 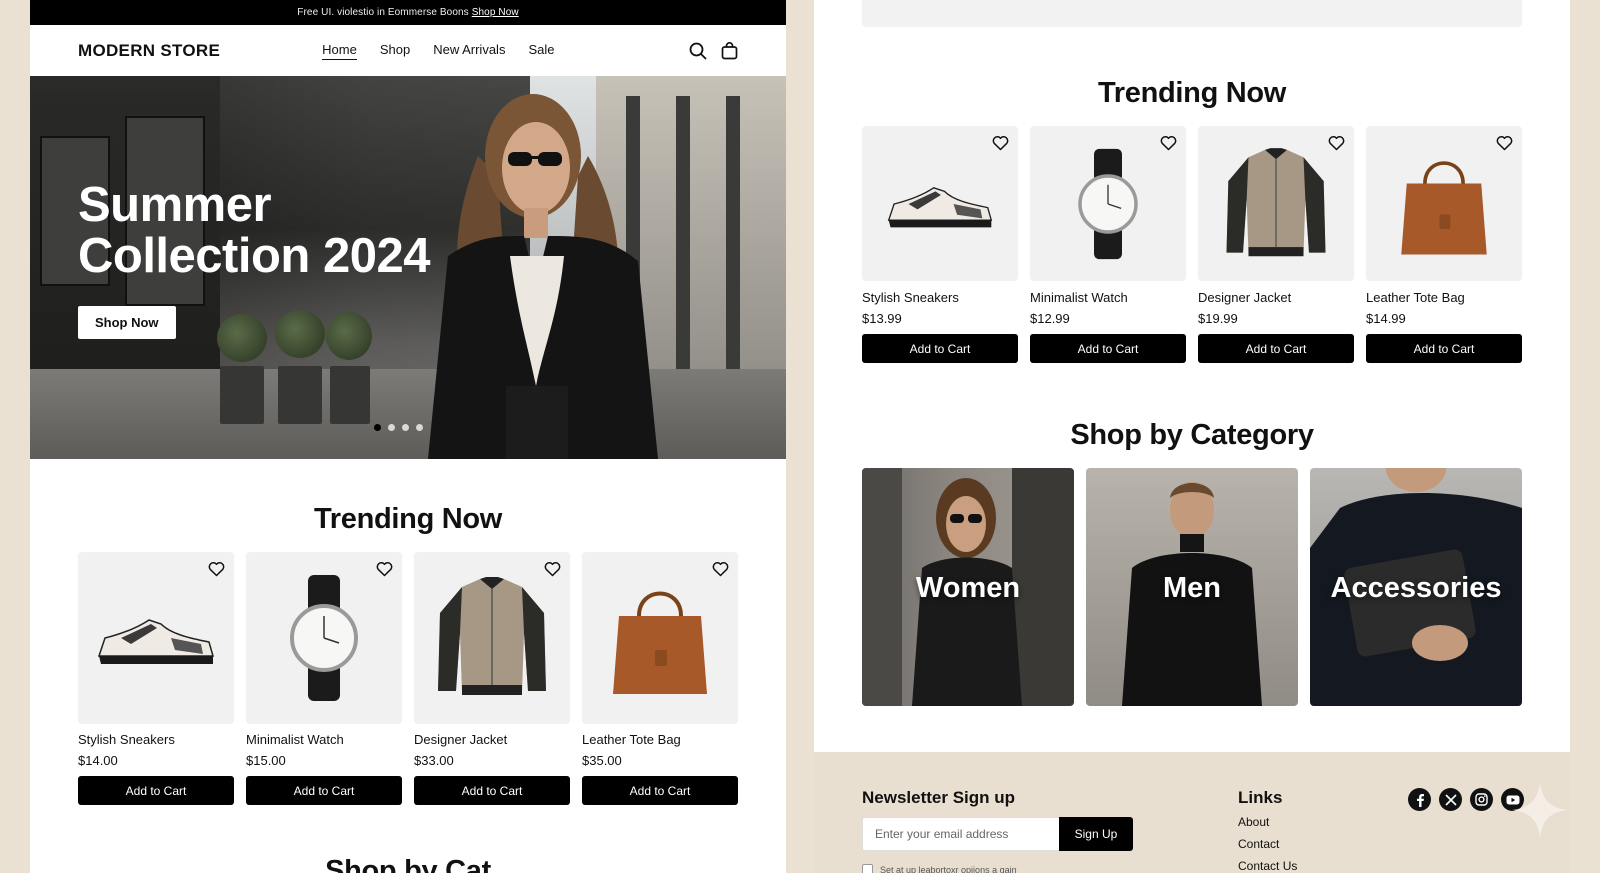 What do you see at coordinates (1386, 318) in the screenshot?
I see `product-price: $14.99` at bounding box center [1386, 318].